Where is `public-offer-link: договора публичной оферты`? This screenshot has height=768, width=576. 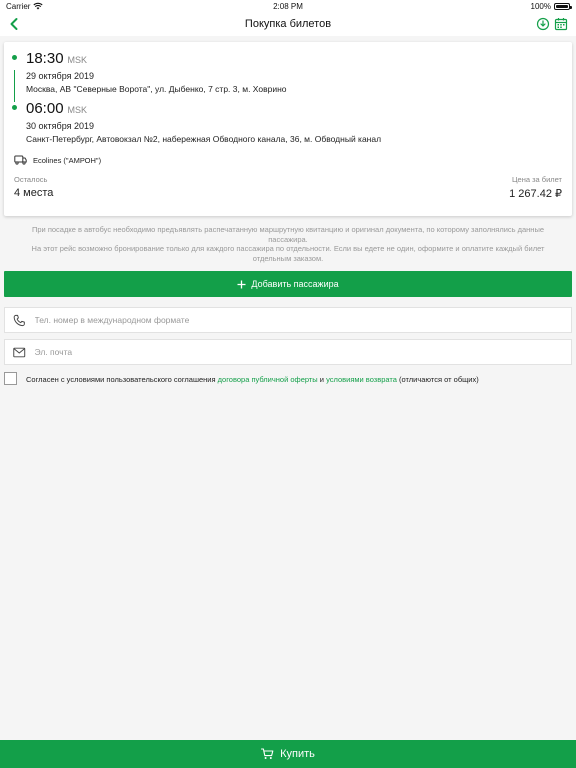
public-offer-link: договора публичной оферты is located at coordinates (268, 379).